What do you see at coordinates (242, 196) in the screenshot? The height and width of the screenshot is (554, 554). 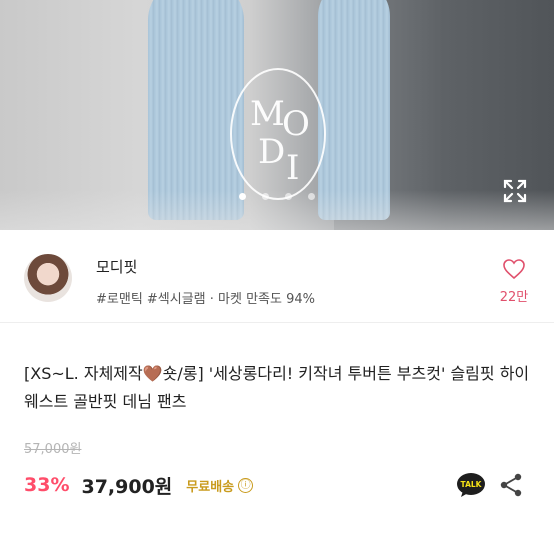 I see `carousel-dot-active` at bounding box center [242, 196].